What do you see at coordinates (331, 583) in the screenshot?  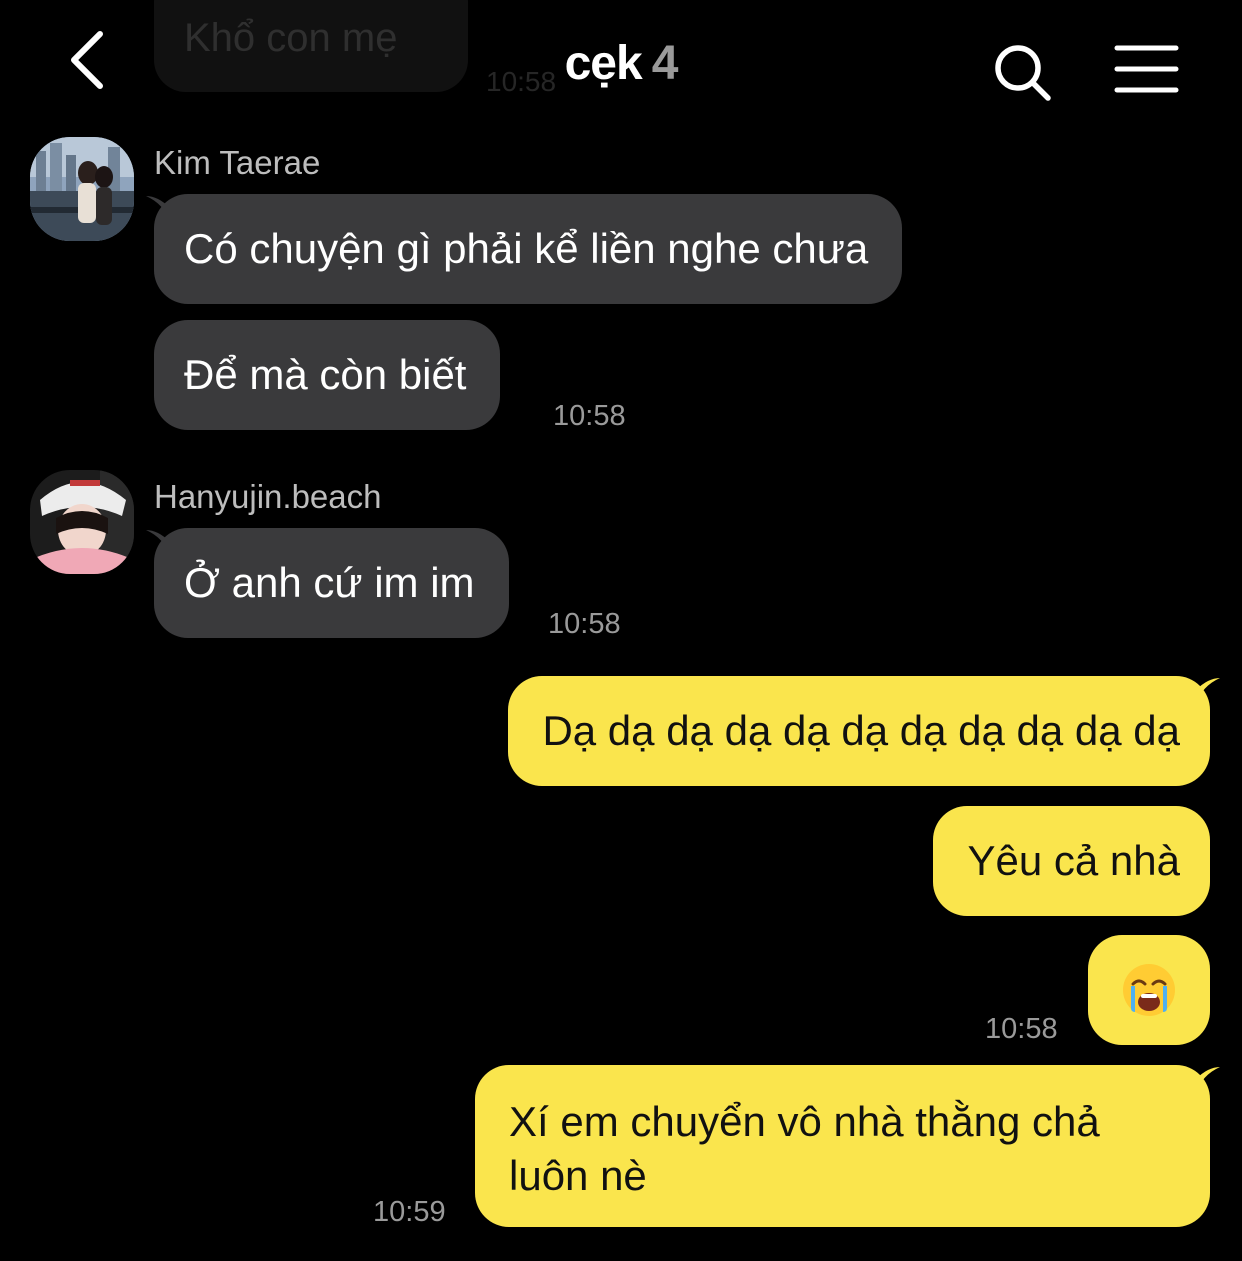 I see `message-bubble-incoming: Ở anh cứ im im` at bounding box center [331, 583].